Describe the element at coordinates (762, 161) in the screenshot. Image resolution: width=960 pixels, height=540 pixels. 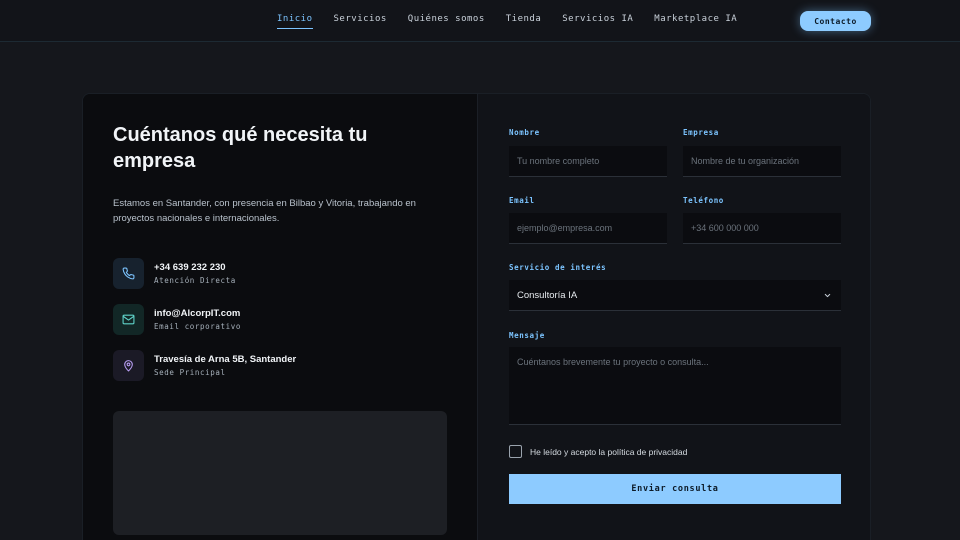
I see `company-input: Nombre de tu organización` at that location.